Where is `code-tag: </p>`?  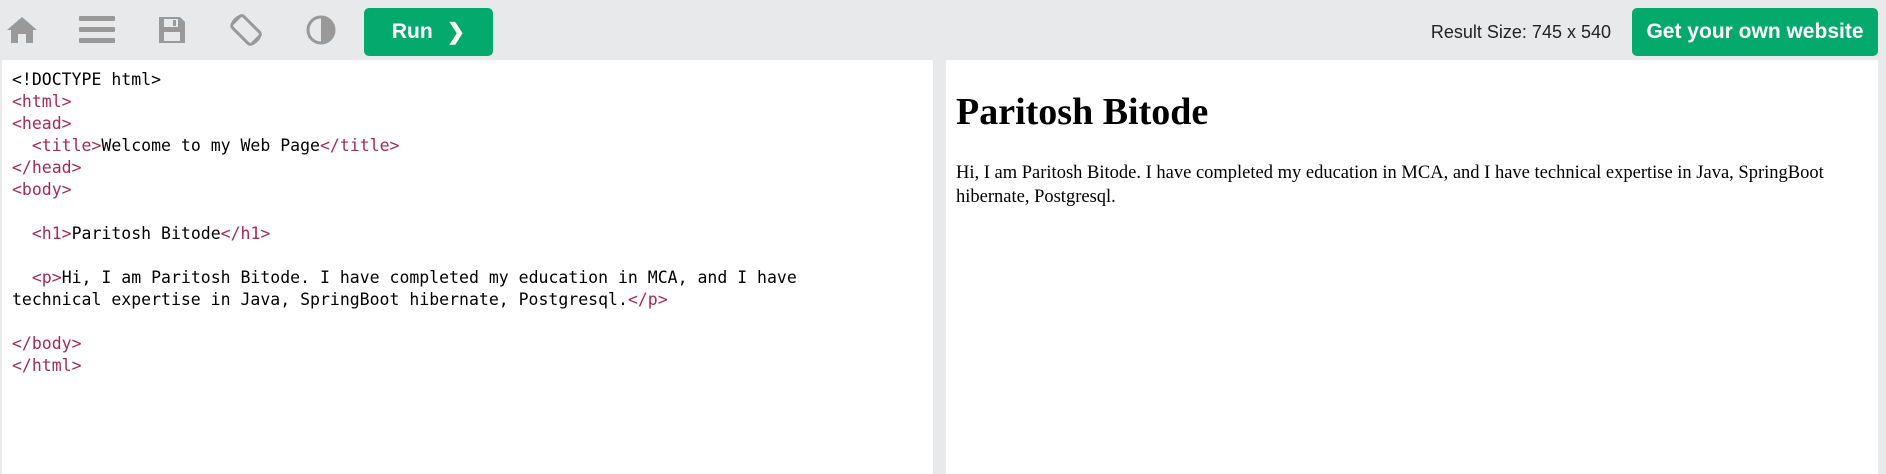 code-tag: </p> is located at coordinates (647, 299).